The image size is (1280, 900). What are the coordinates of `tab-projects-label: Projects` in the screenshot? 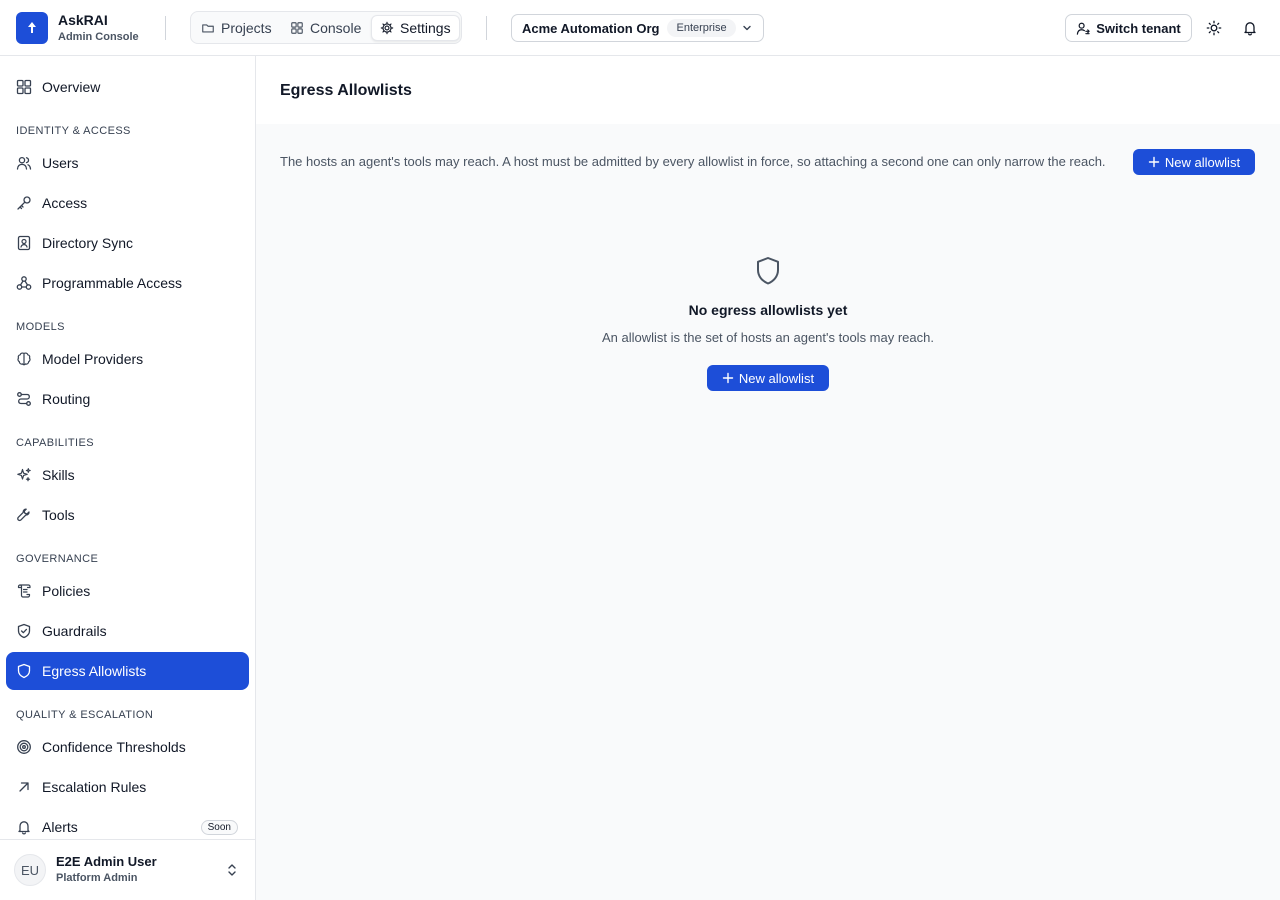 It's located at (246, 28).